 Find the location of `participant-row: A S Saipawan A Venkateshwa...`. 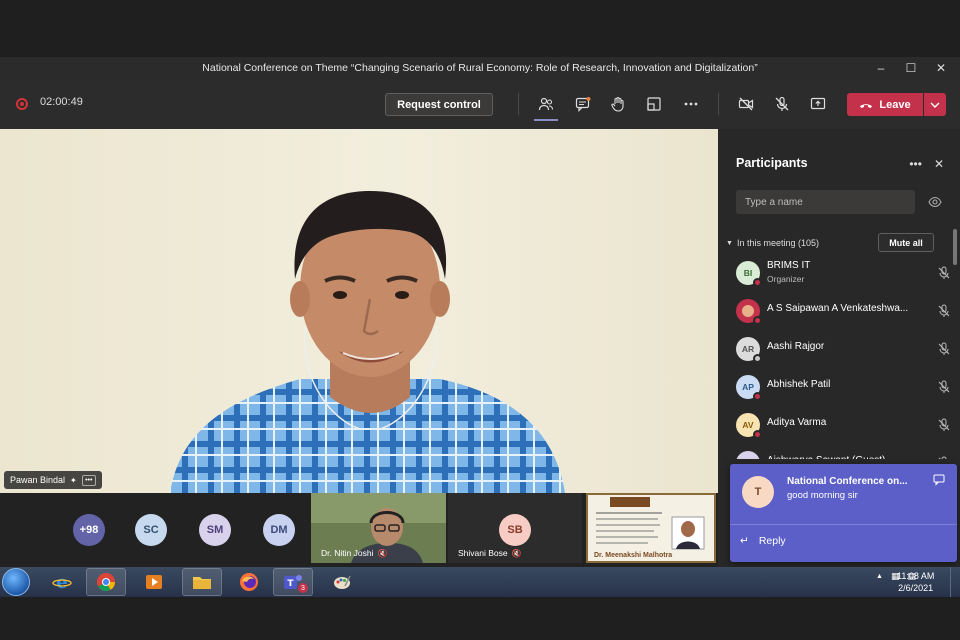

participant-row: A S Saipawan A Venkateshwa... is located at coordinates (843, 312).